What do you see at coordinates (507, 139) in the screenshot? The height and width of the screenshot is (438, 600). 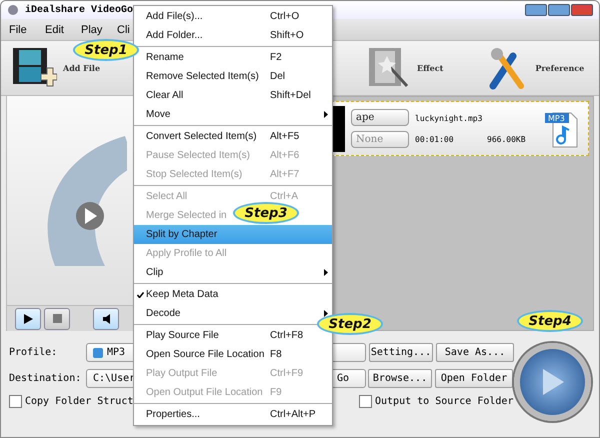 I see `file-size: 966.00KB` at bounding box center [507, 139].